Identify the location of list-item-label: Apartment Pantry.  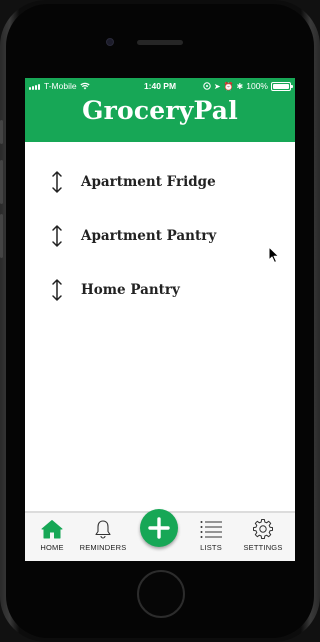
(149, 236).